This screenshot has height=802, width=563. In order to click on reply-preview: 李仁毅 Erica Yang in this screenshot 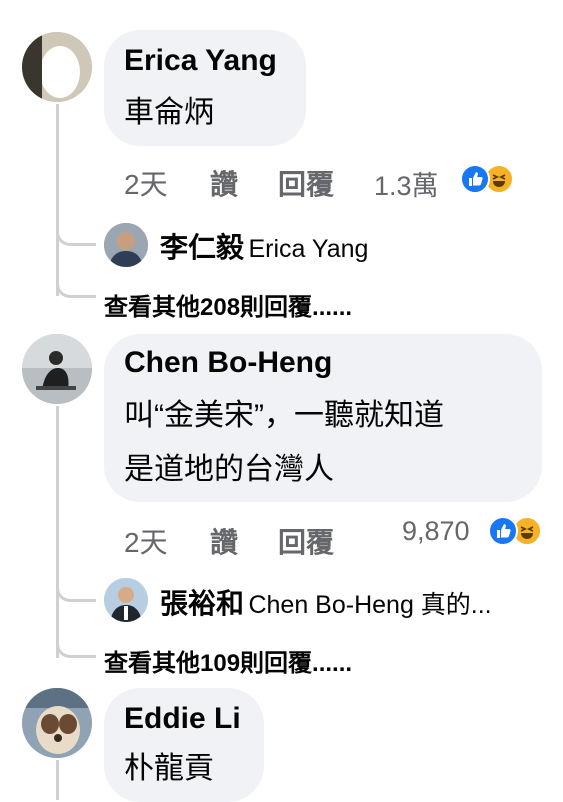, I will do `click(264, 246)`.